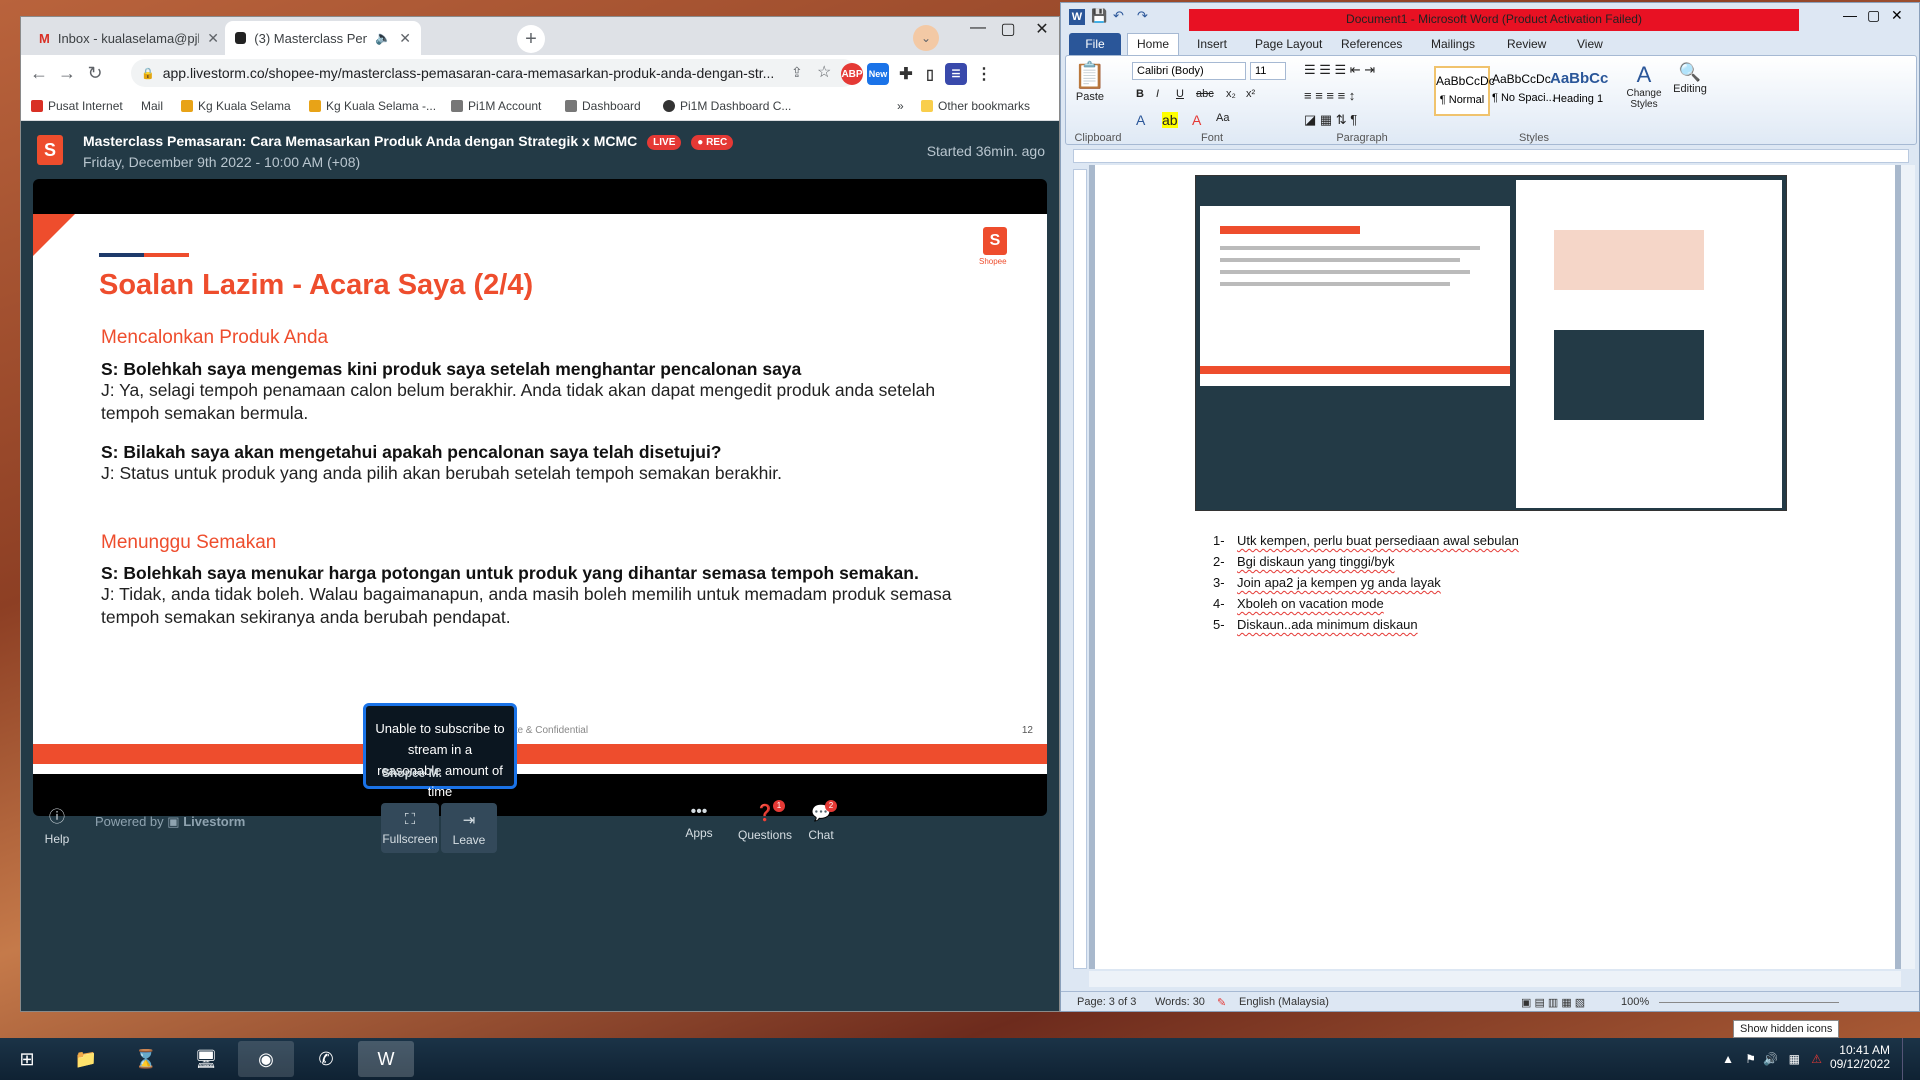  I want to click on word-count: Words: 30, so click(1180, 1002).